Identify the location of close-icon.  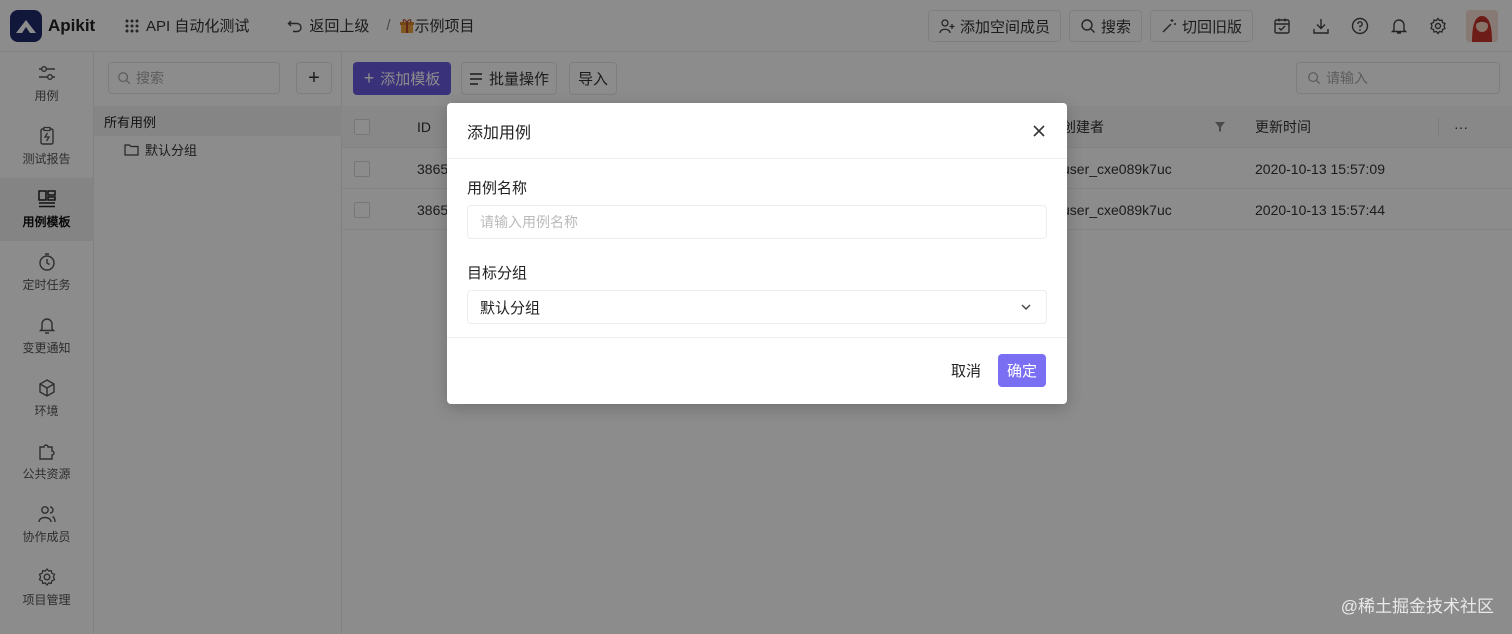
(1039, 131).